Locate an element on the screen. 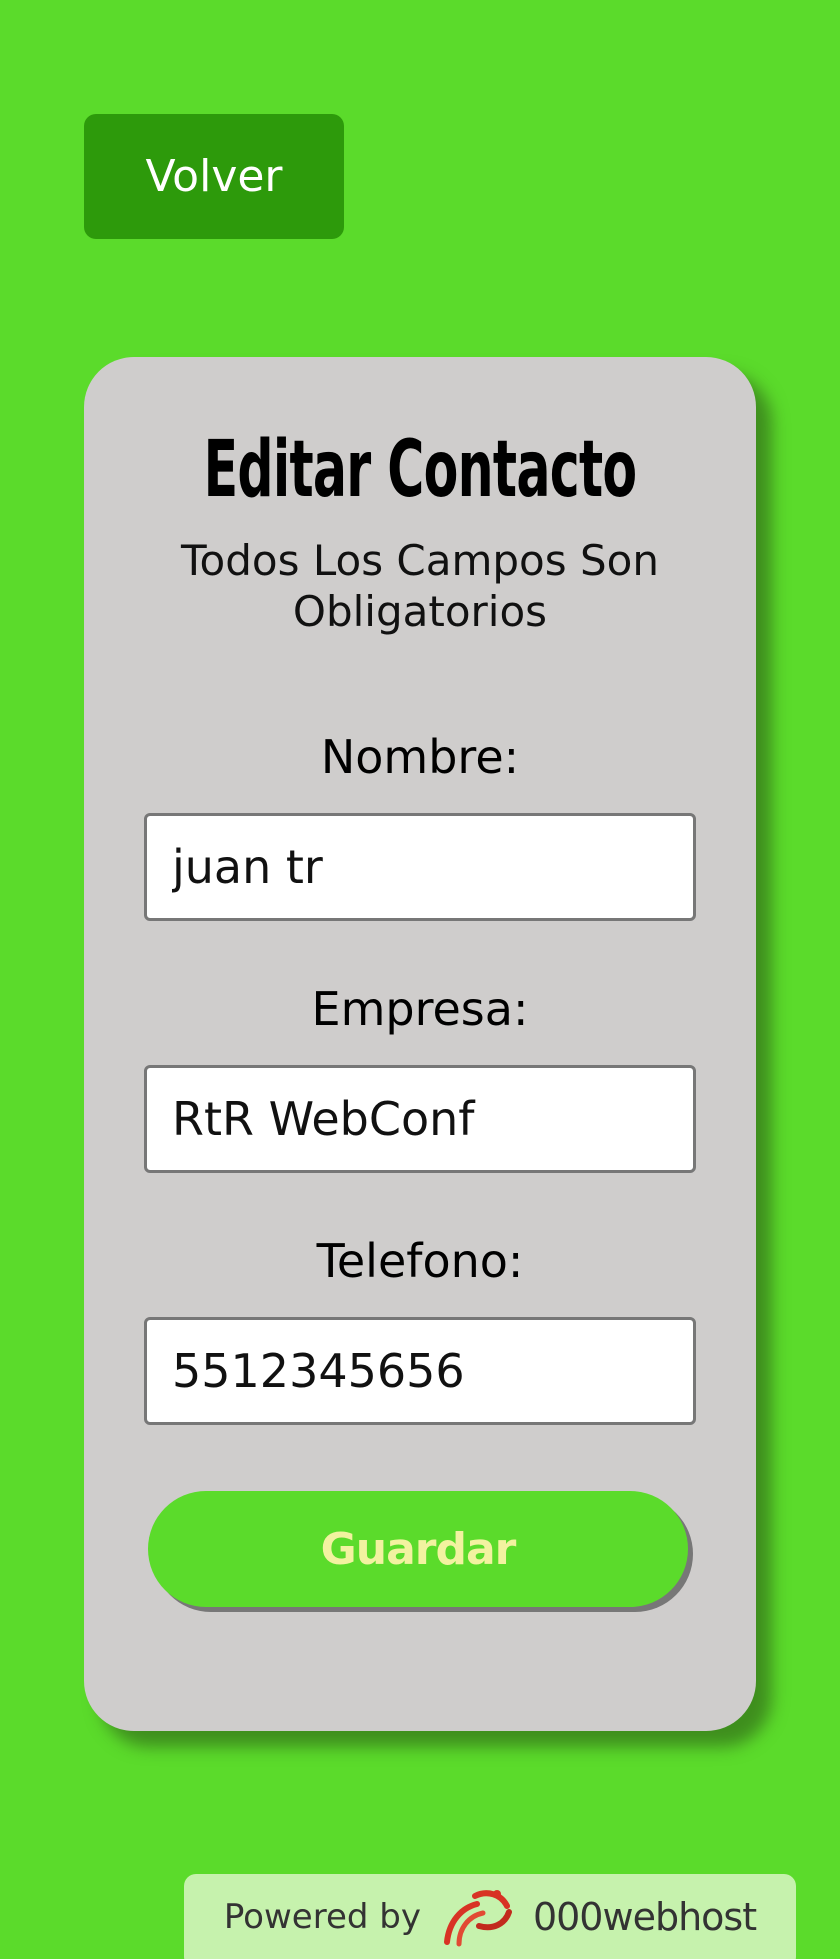 This screenshot has height=1959, width=840. phone-label: Telefono: is located at coordinates (420, 1261).